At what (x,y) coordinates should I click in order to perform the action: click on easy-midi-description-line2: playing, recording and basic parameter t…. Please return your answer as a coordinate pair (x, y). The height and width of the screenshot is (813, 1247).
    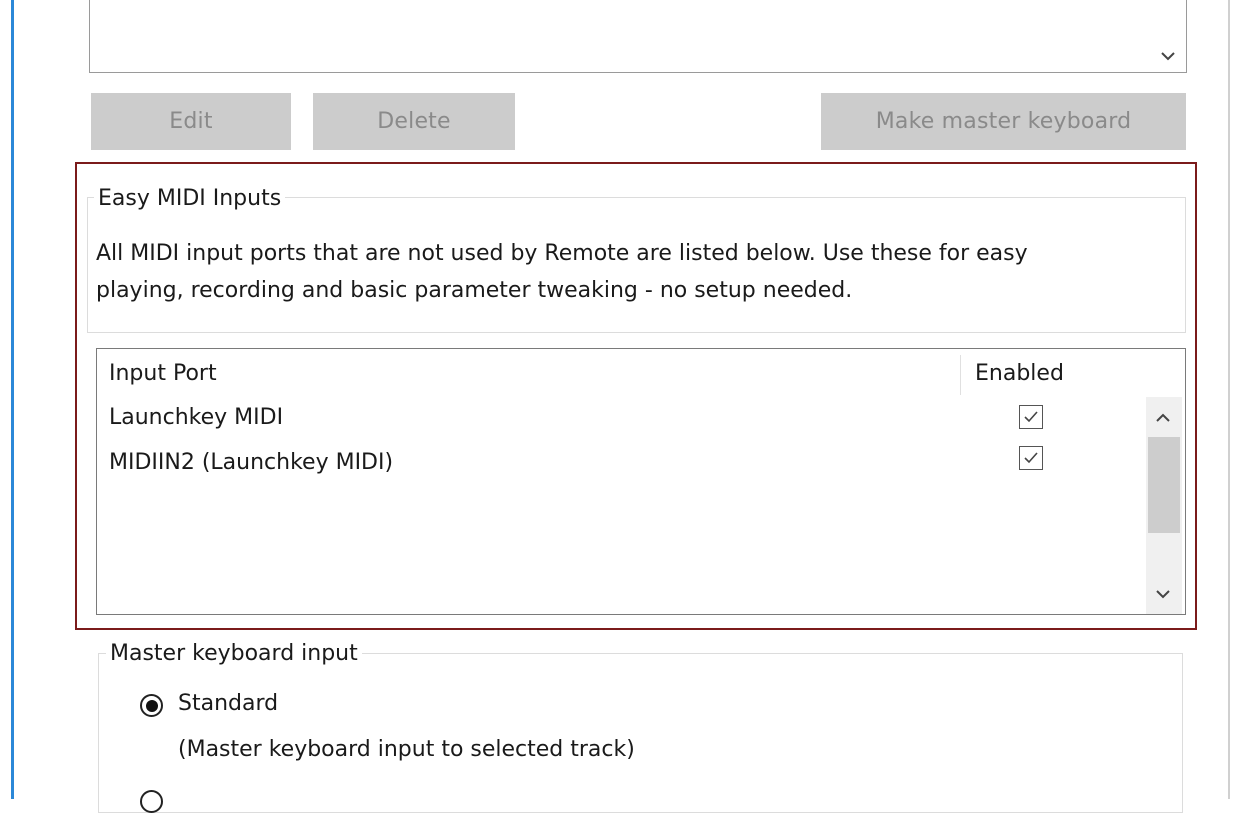
    Looking at the image, I should click on (474, 290).